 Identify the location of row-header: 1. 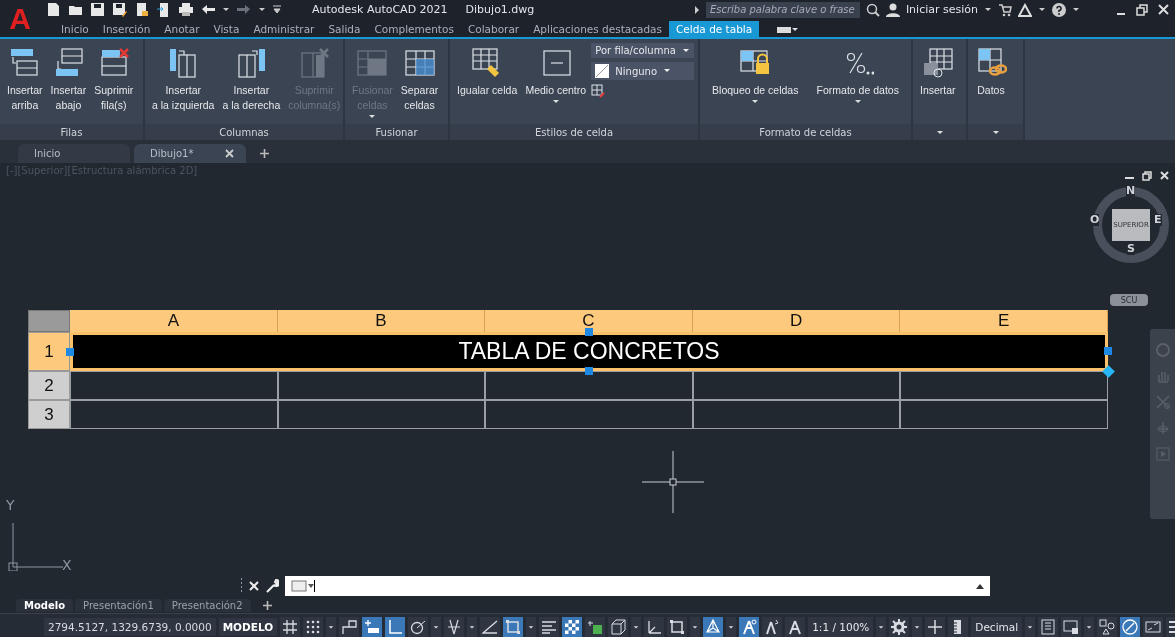
(49, 351).